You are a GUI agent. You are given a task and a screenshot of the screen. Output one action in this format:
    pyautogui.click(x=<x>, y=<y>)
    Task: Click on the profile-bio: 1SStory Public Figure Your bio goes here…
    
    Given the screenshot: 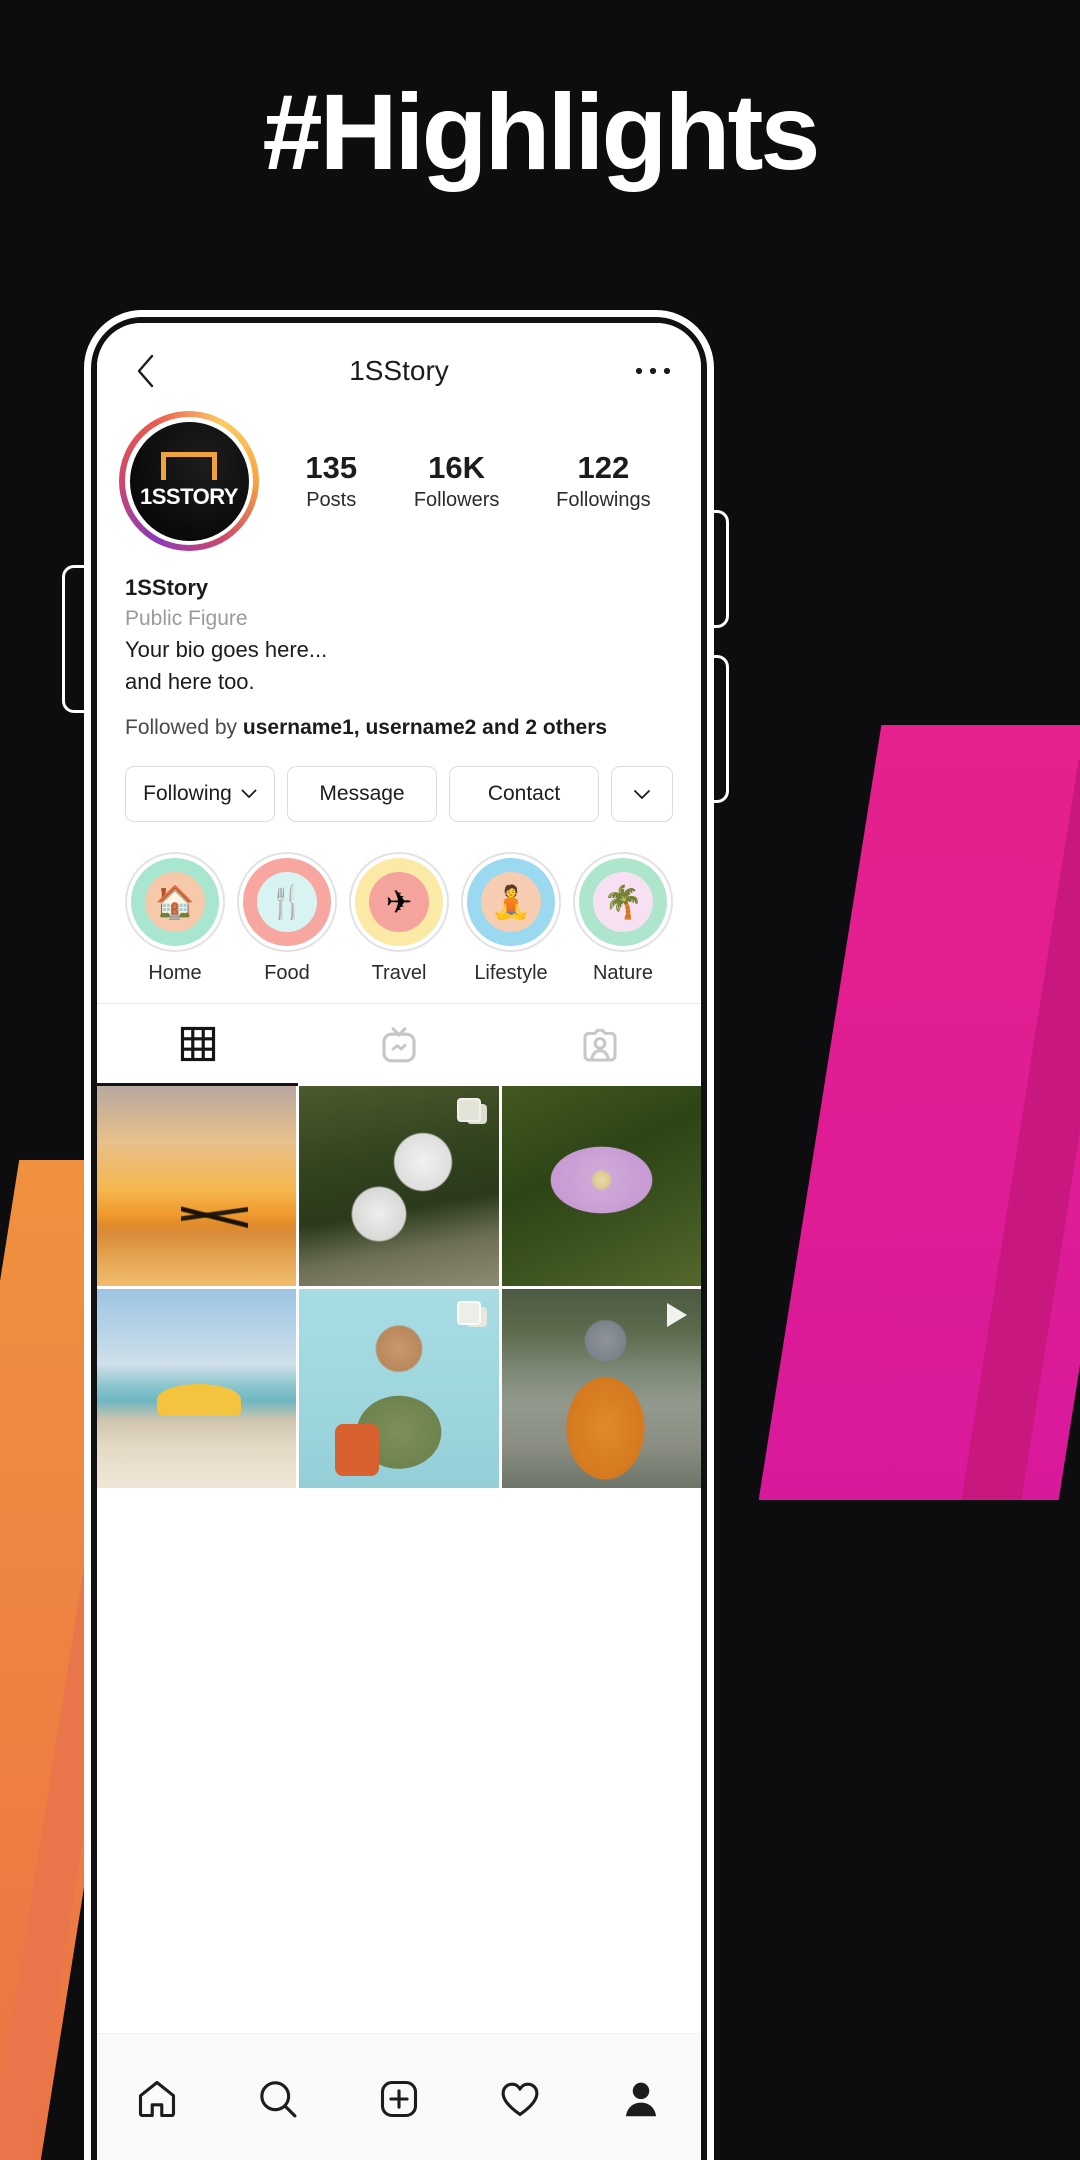 What is the action you would take?
    pyautogui.click(x=399, y=624)
    